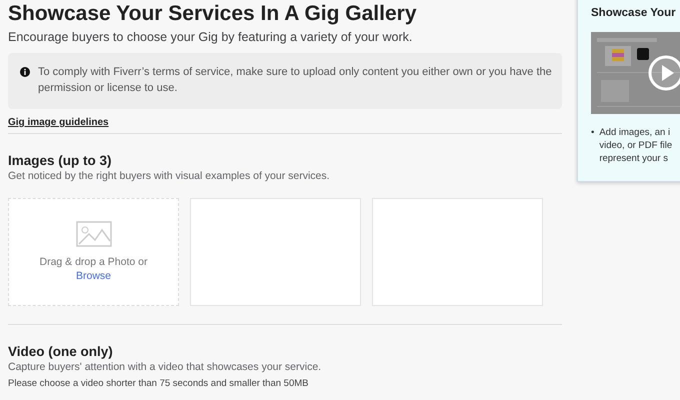 The height and width of the screenshot is (400, 680). What do you see at coordinates (664, 73) in the screenshot?
I see `play-icon` at bounding box center [664, 73].